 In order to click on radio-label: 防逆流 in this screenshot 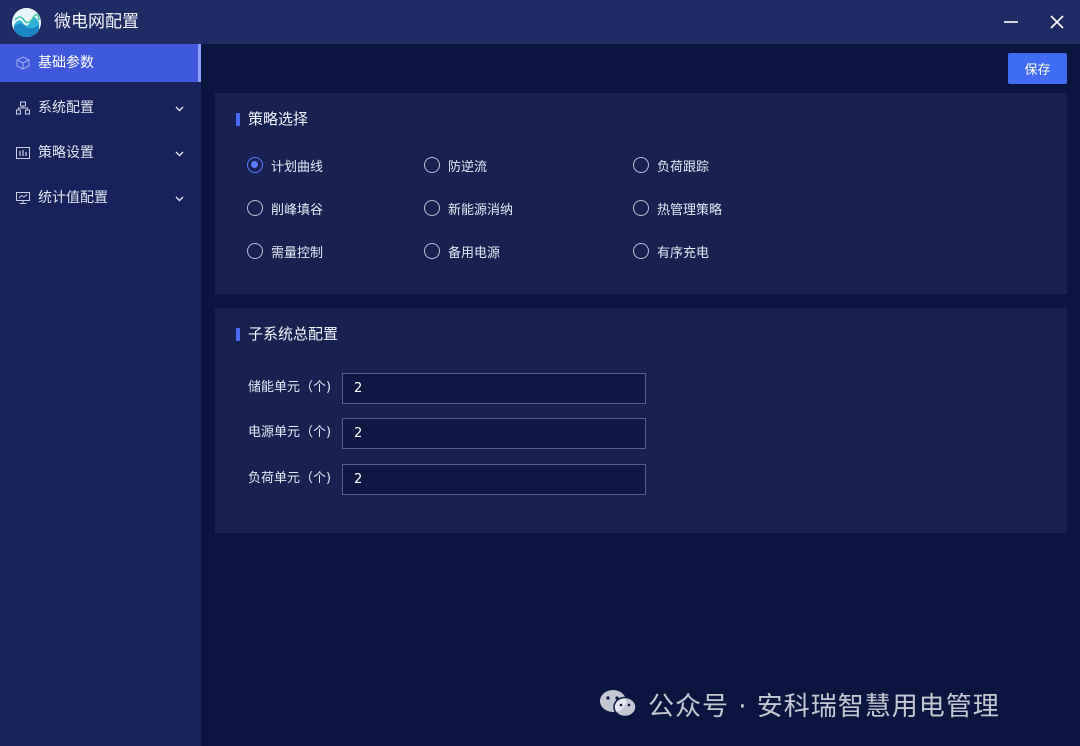, I will do `click(468, 167)`.